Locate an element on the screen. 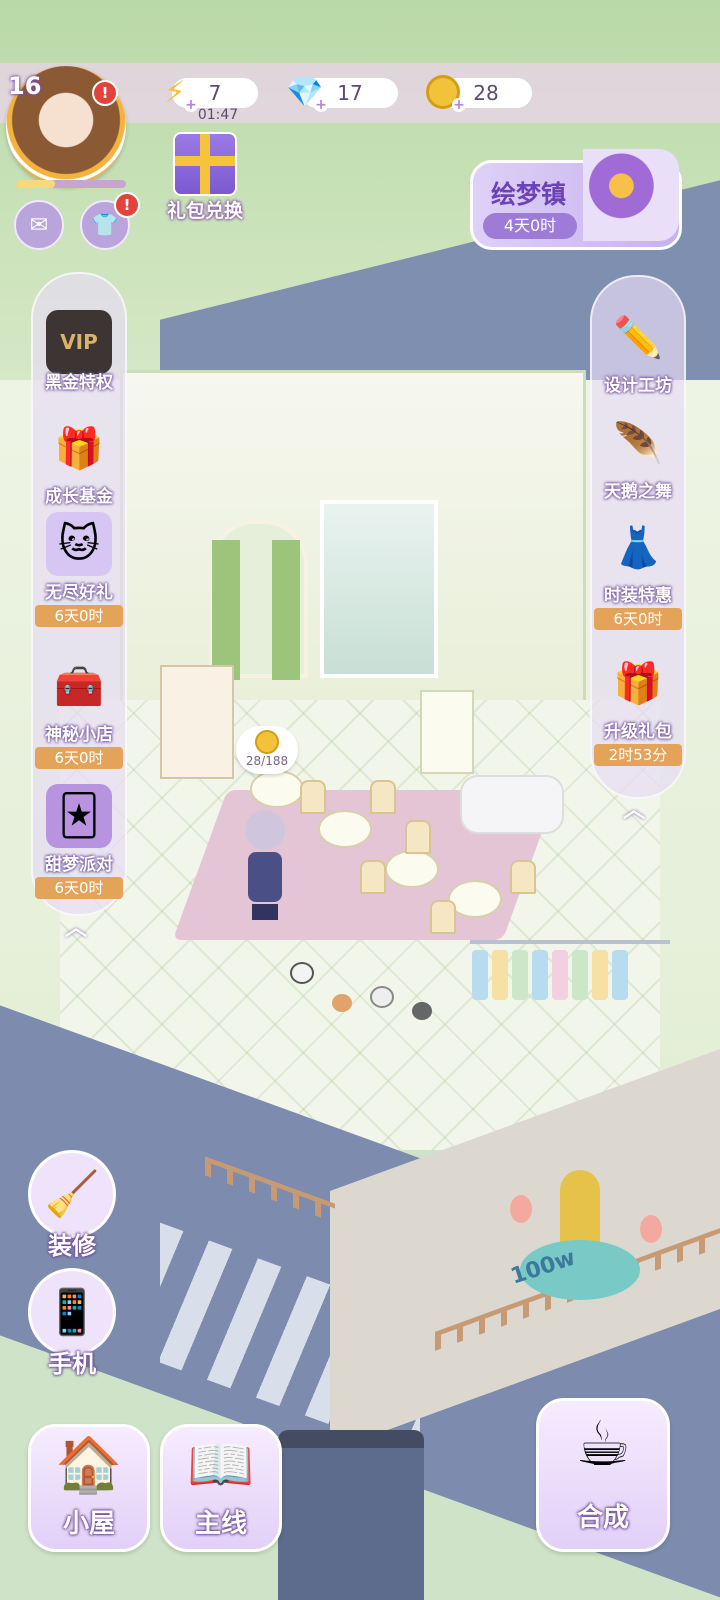 The image size is (720, 1600). gift-box-icon is located at coordinates (205, 164).